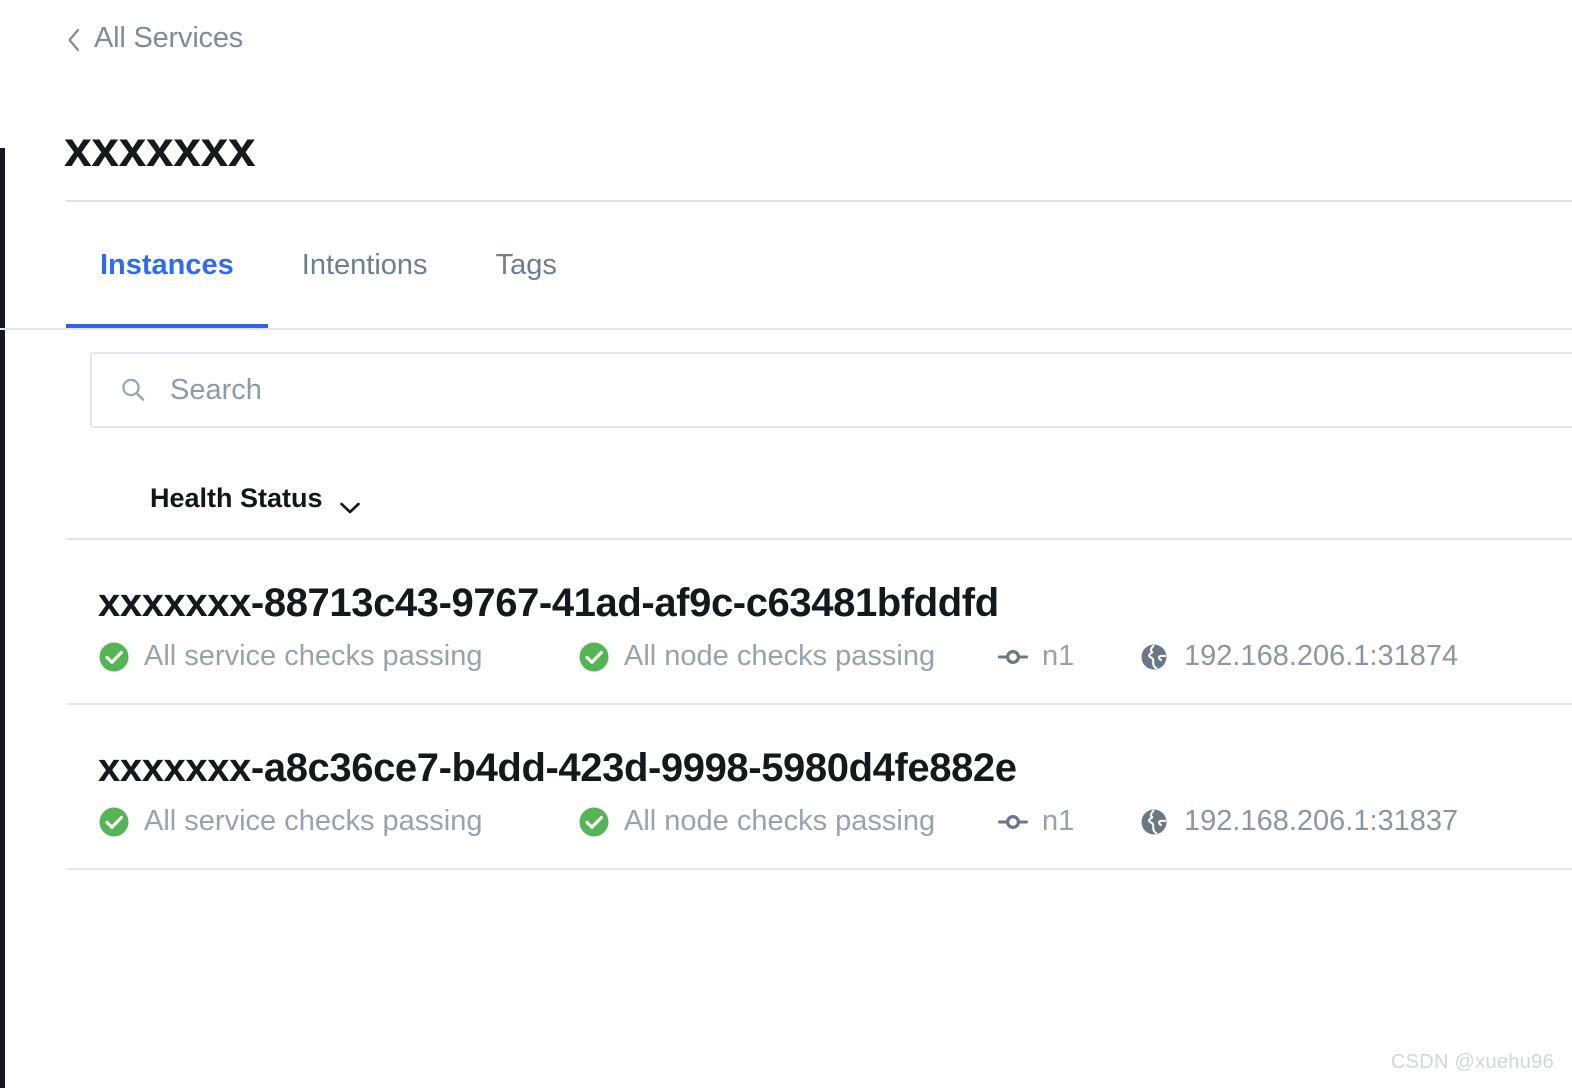 The image size is (1572, 1088). What do you see at coordinates (74, 39) in the screenshot?
I see `chevron-left-icon` at bounding box center [74, 39].